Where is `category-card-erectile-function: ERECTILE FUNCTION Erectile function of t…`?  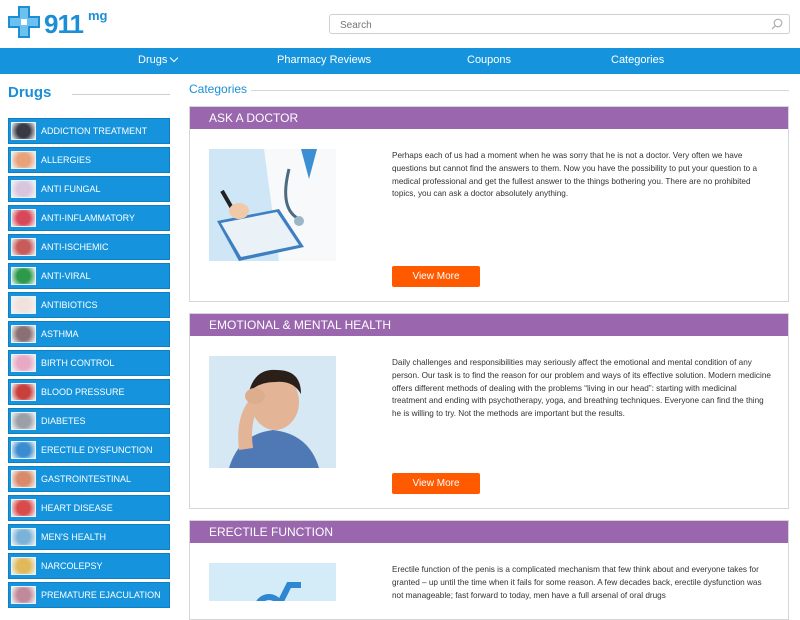 category-card-erectile-function: ERECTILE FUNCTION Erectile function of t… is located at coordinates (489, 570).